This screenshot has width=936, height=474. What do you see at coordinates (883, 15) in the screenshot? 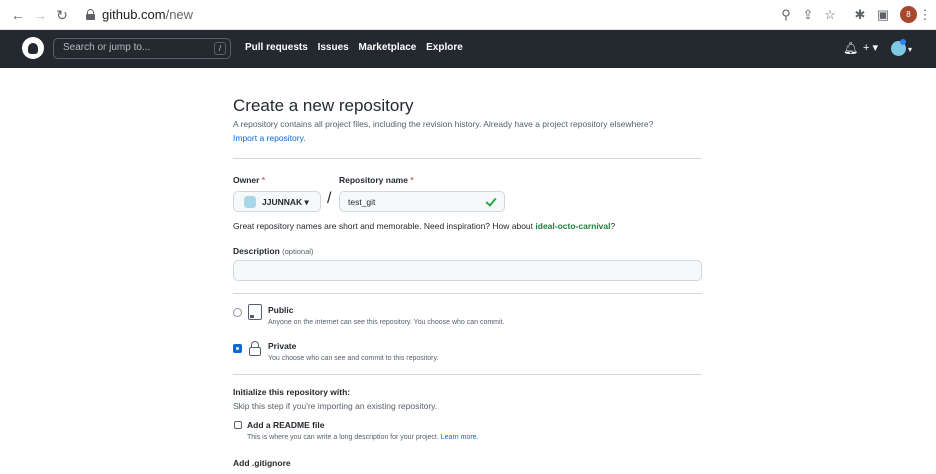
I see `side-panel-icon: ▣` at bounding box center [883, 15].